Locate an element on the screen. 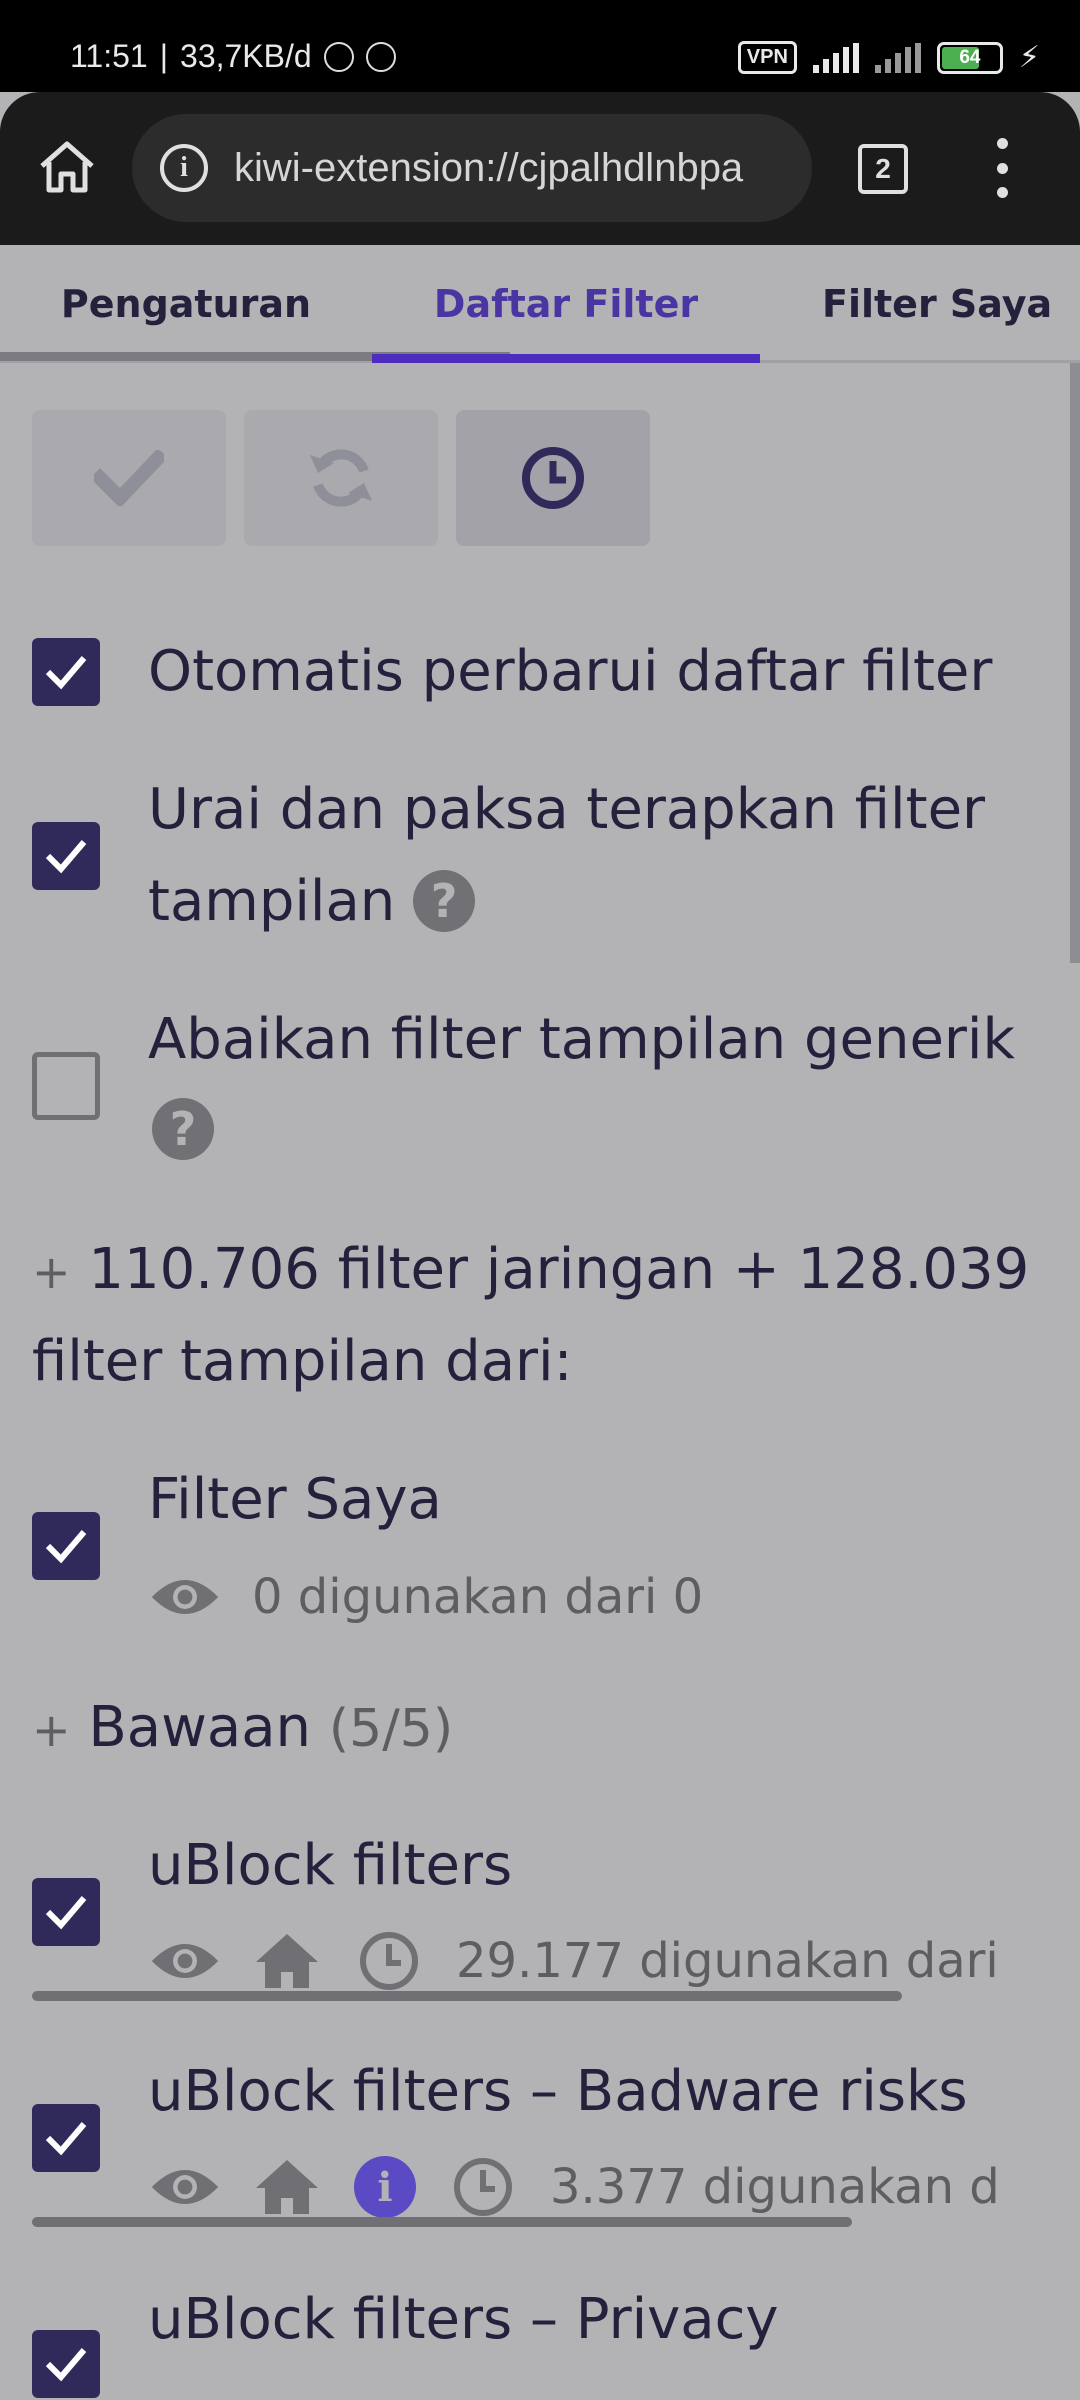 The width and height of the screenshot is (1080, 2400). tab-bar: Pengaturan Daftar Filter Filter Saya is located at coordinates (540, 304).